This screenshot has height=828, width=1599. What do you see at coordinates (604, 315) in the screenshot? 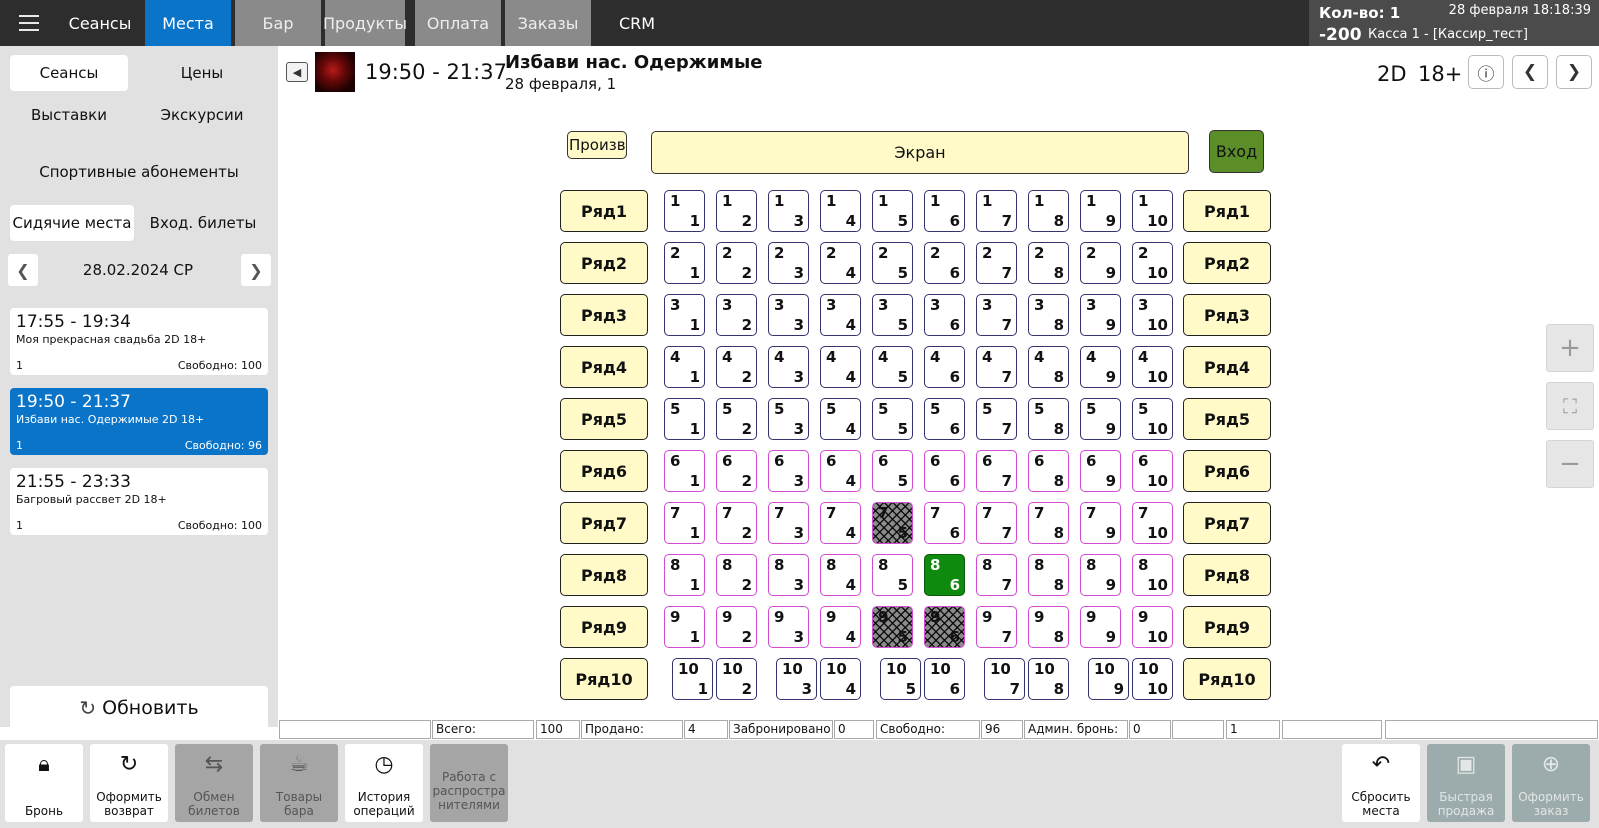
I see `row-label-left: Ряд3` at bounding box center [604, 315].